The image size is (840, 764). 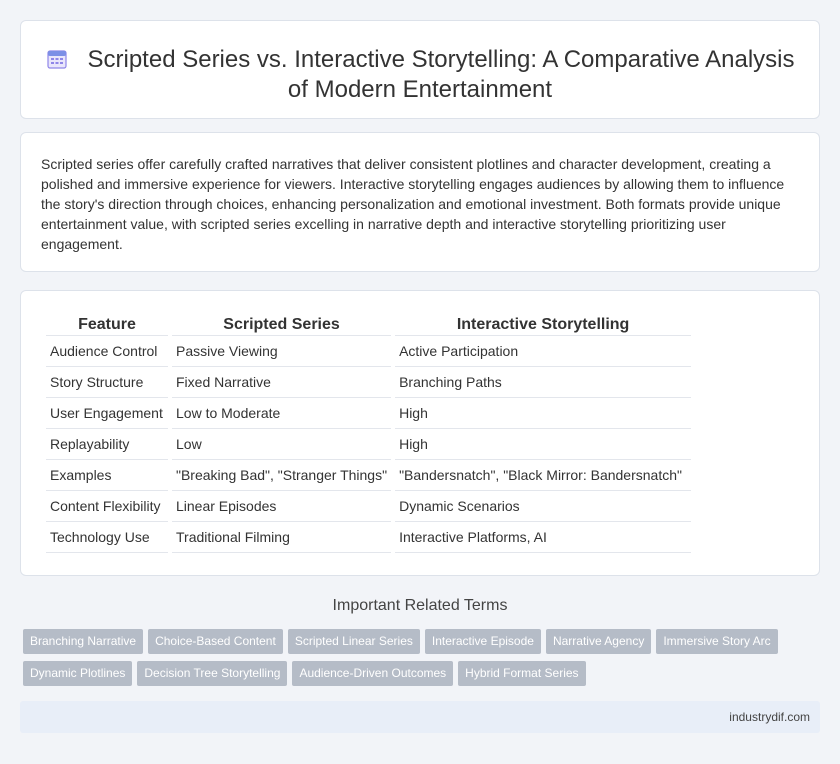 What do you see at coordinates (482, 641) in the screenshot?
I see `related-tag: Interactive Episode` at bounding box center [482, 641].